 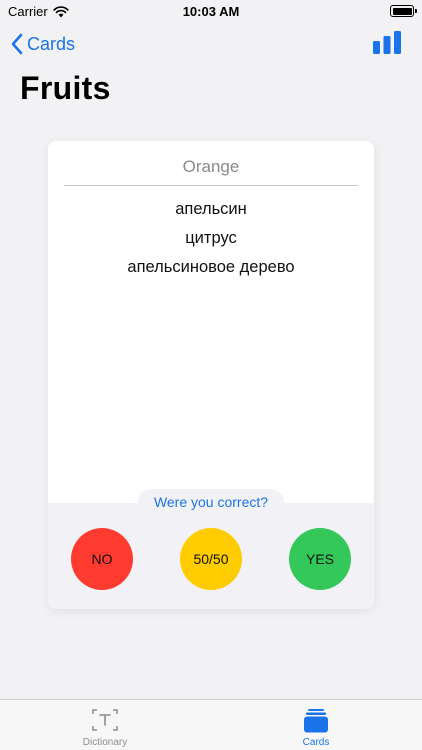 I want to click on status-bar: Carrier 10:03 AM, so click(x=211, y=12).